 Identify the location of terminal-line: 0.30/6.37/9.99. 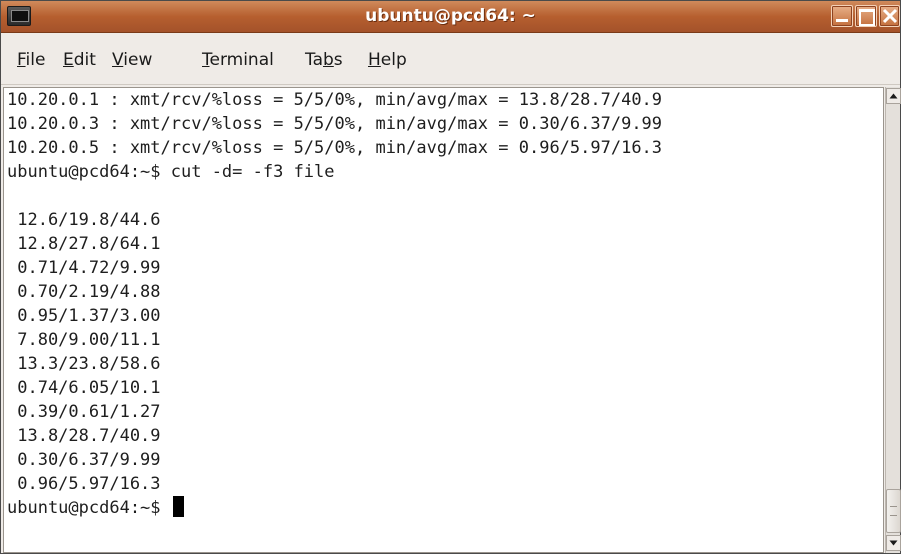
(84, 460).